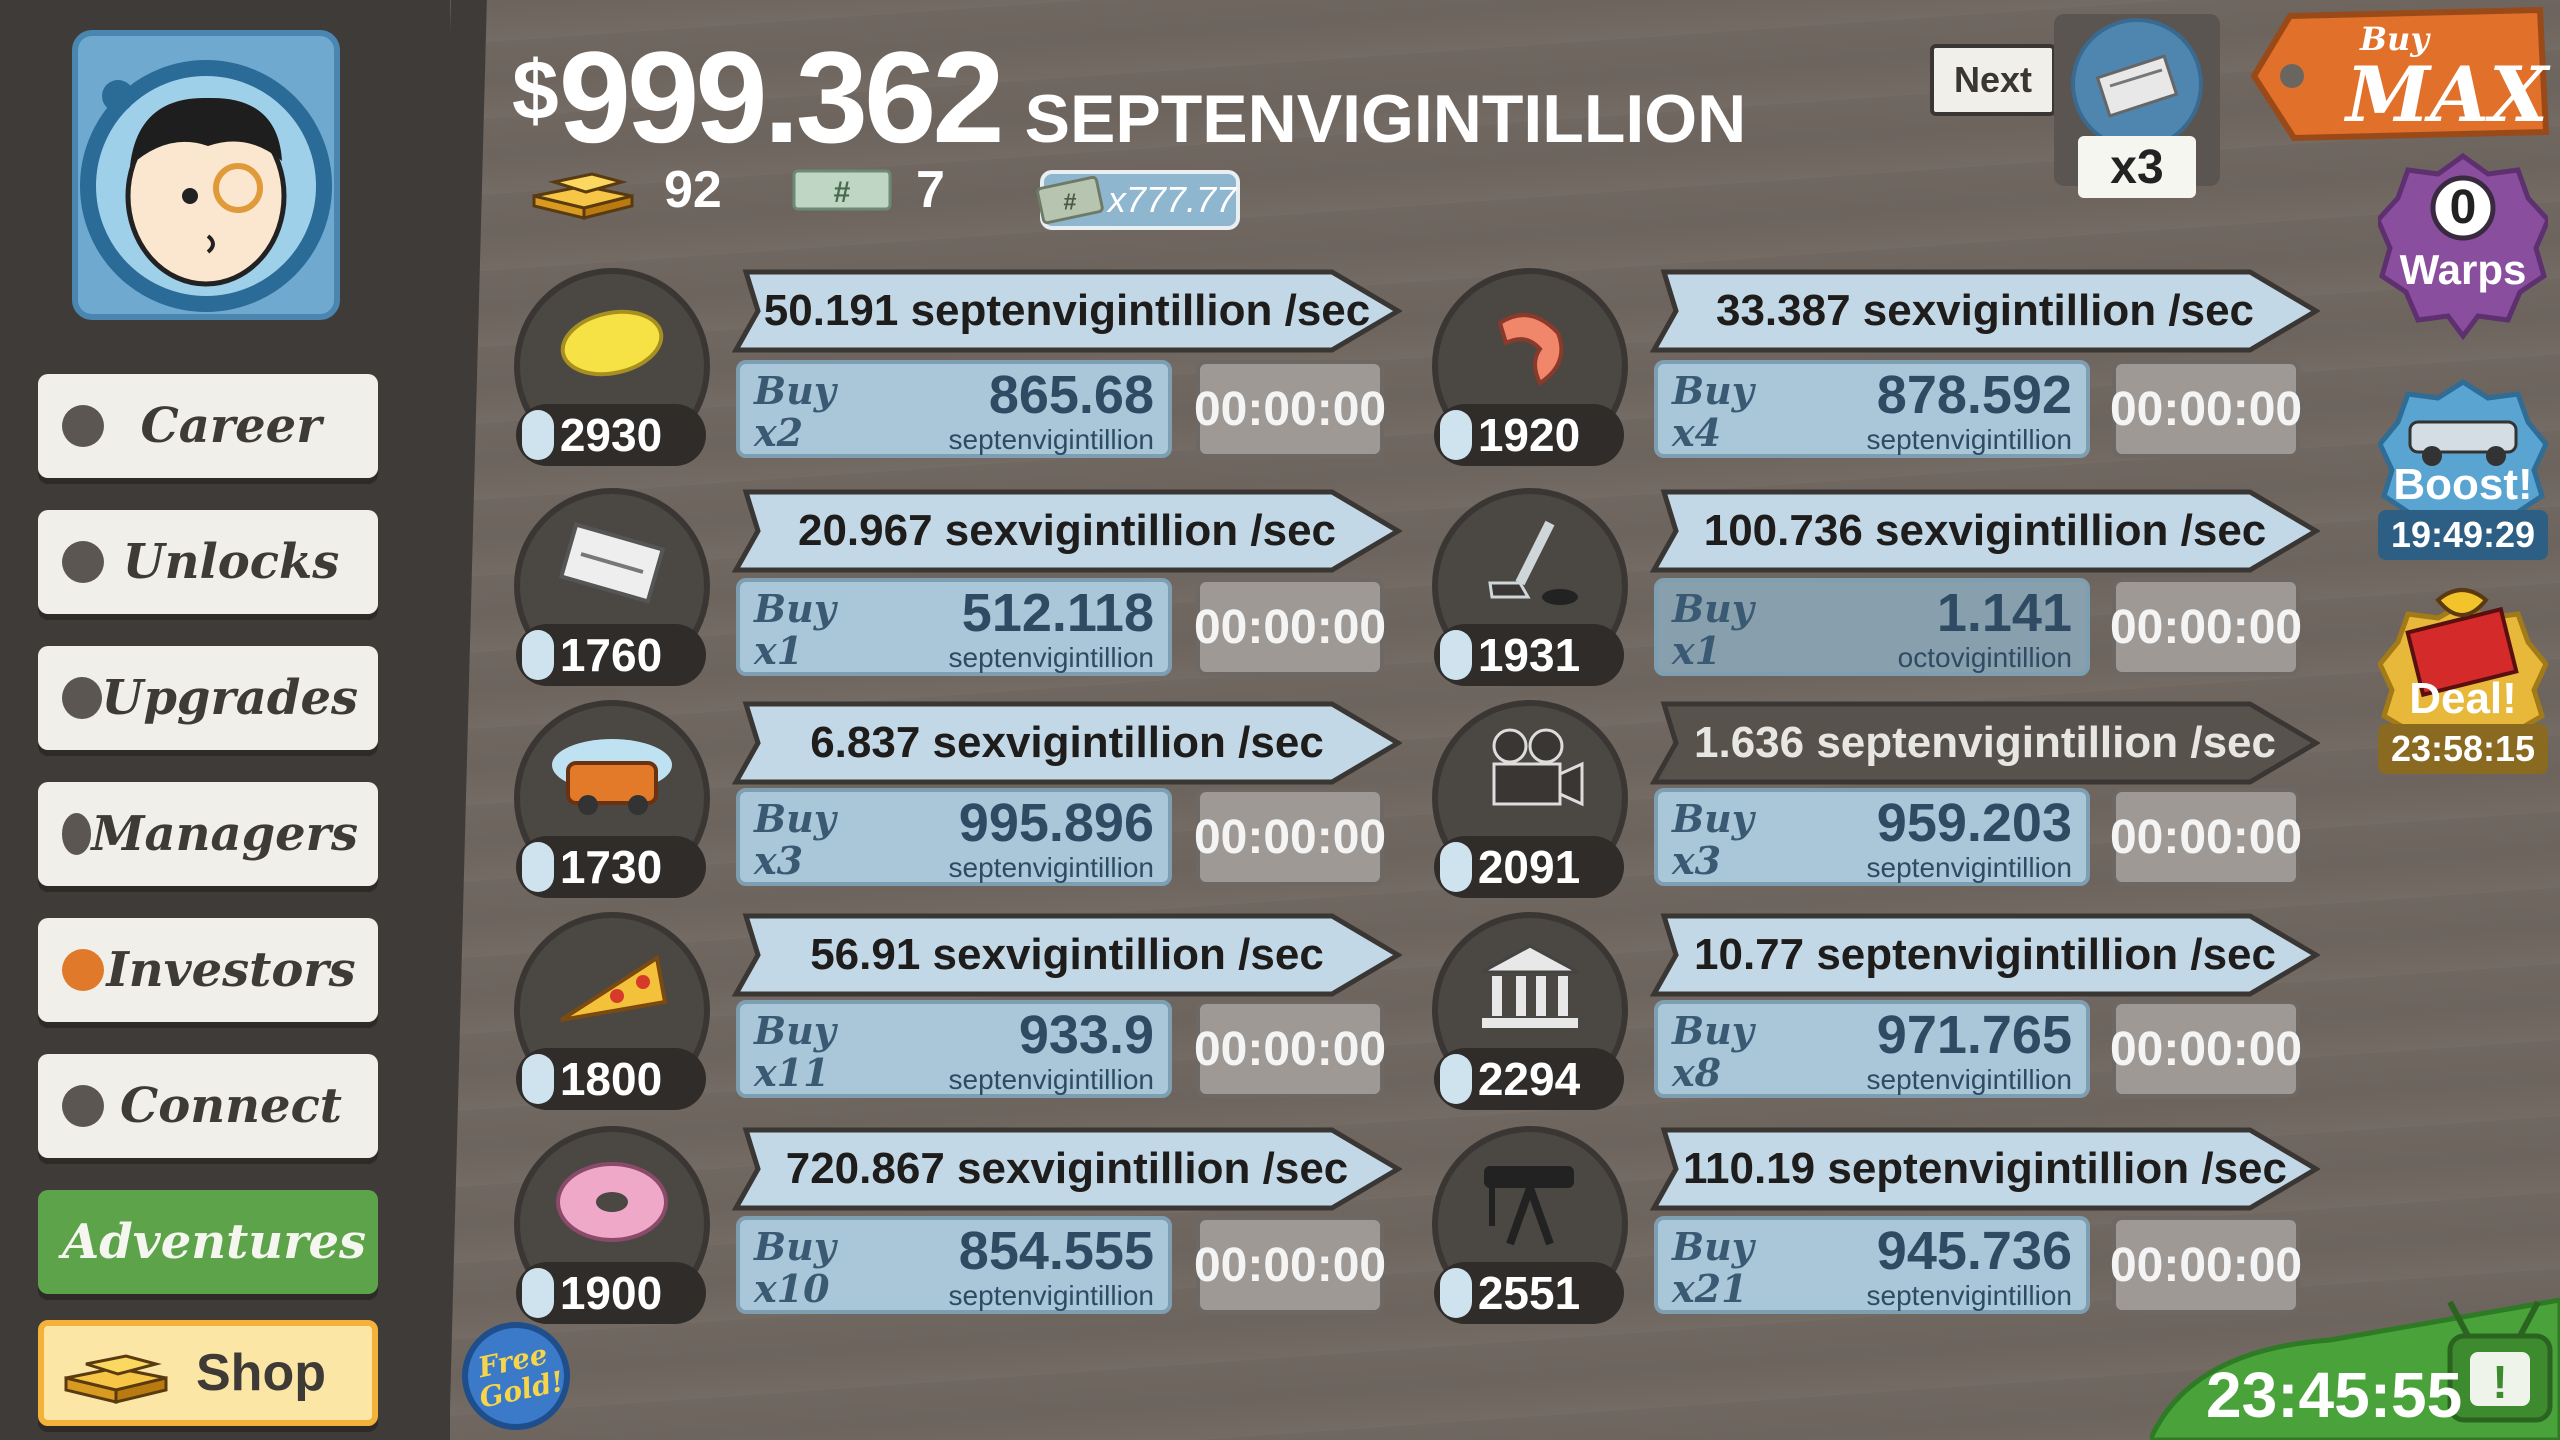 This screenshot has width=2560, height=1440. I want to click on buy-cost: 1.141, so click(2004, 613).